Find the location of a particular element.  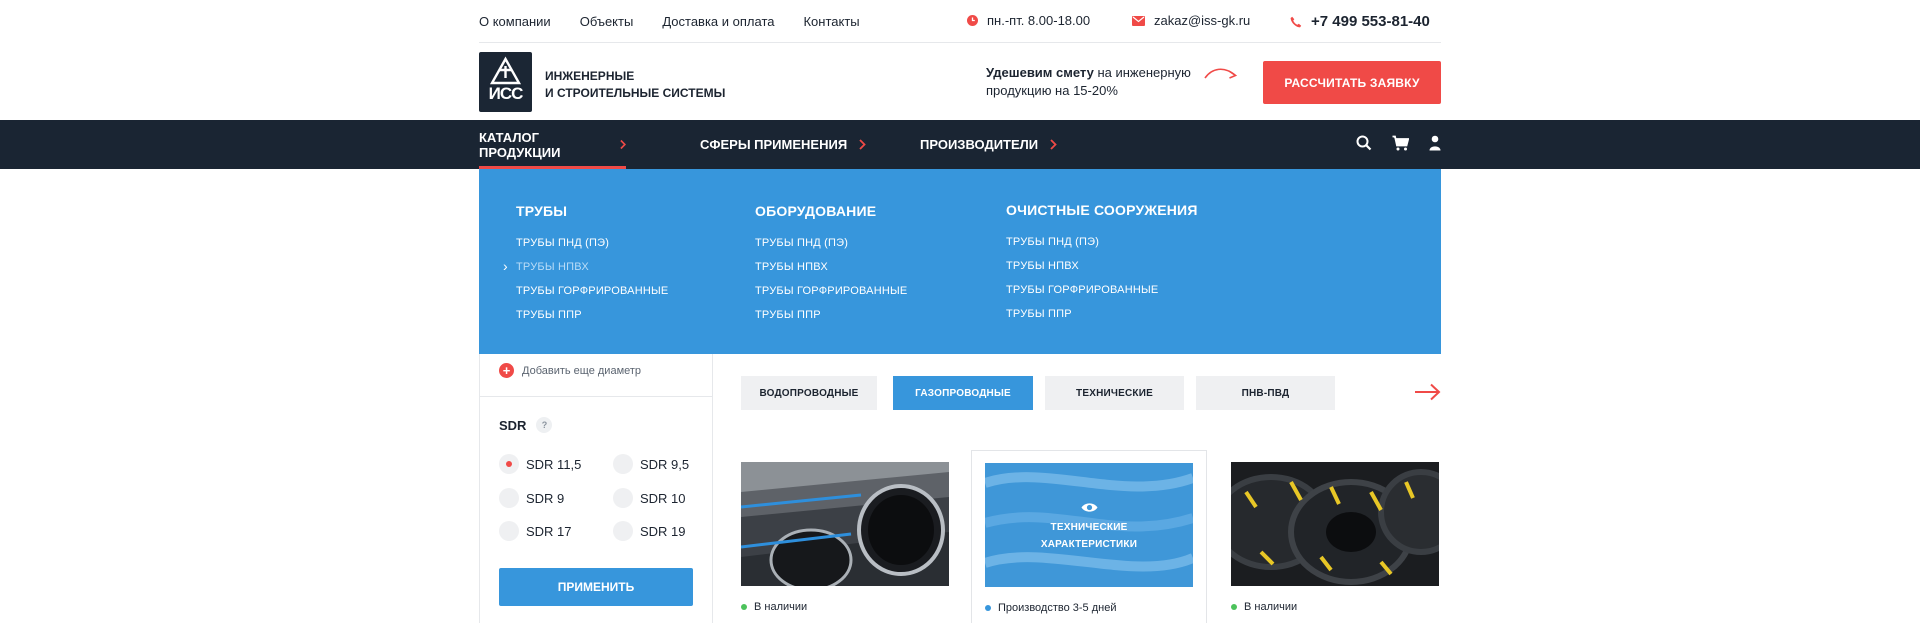

sdr-option: SDR 9,5 is located at coordinates (651, 464).